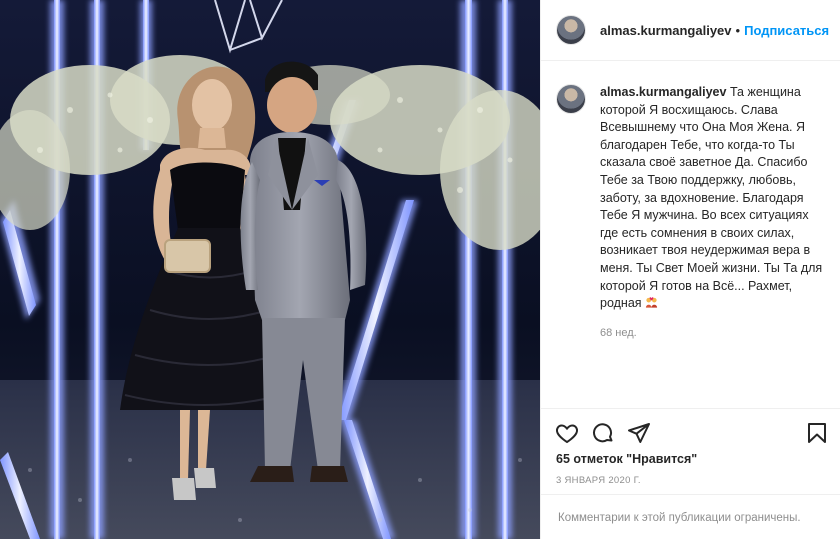 The image size is (840, 539). What do you see at coordinates (639, 433) in the screenshot?
I see `paper-plane-icon` at bounding box center [639, 433].